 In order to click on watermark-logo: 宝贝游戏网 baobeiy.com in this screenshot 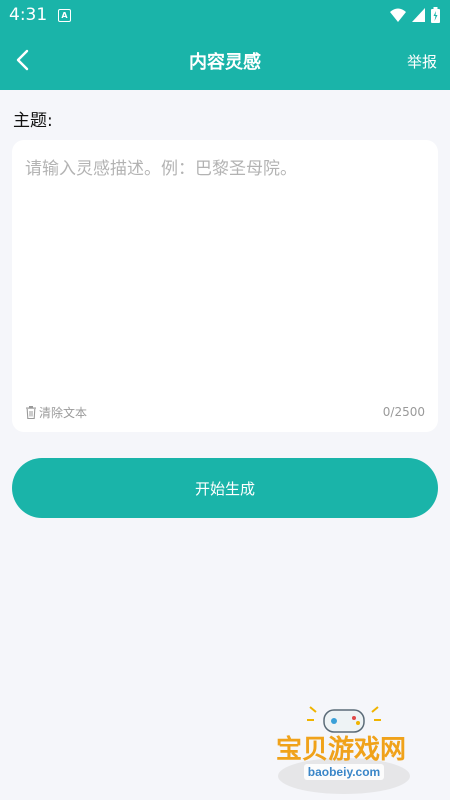, I will do `click(343, 750)`.